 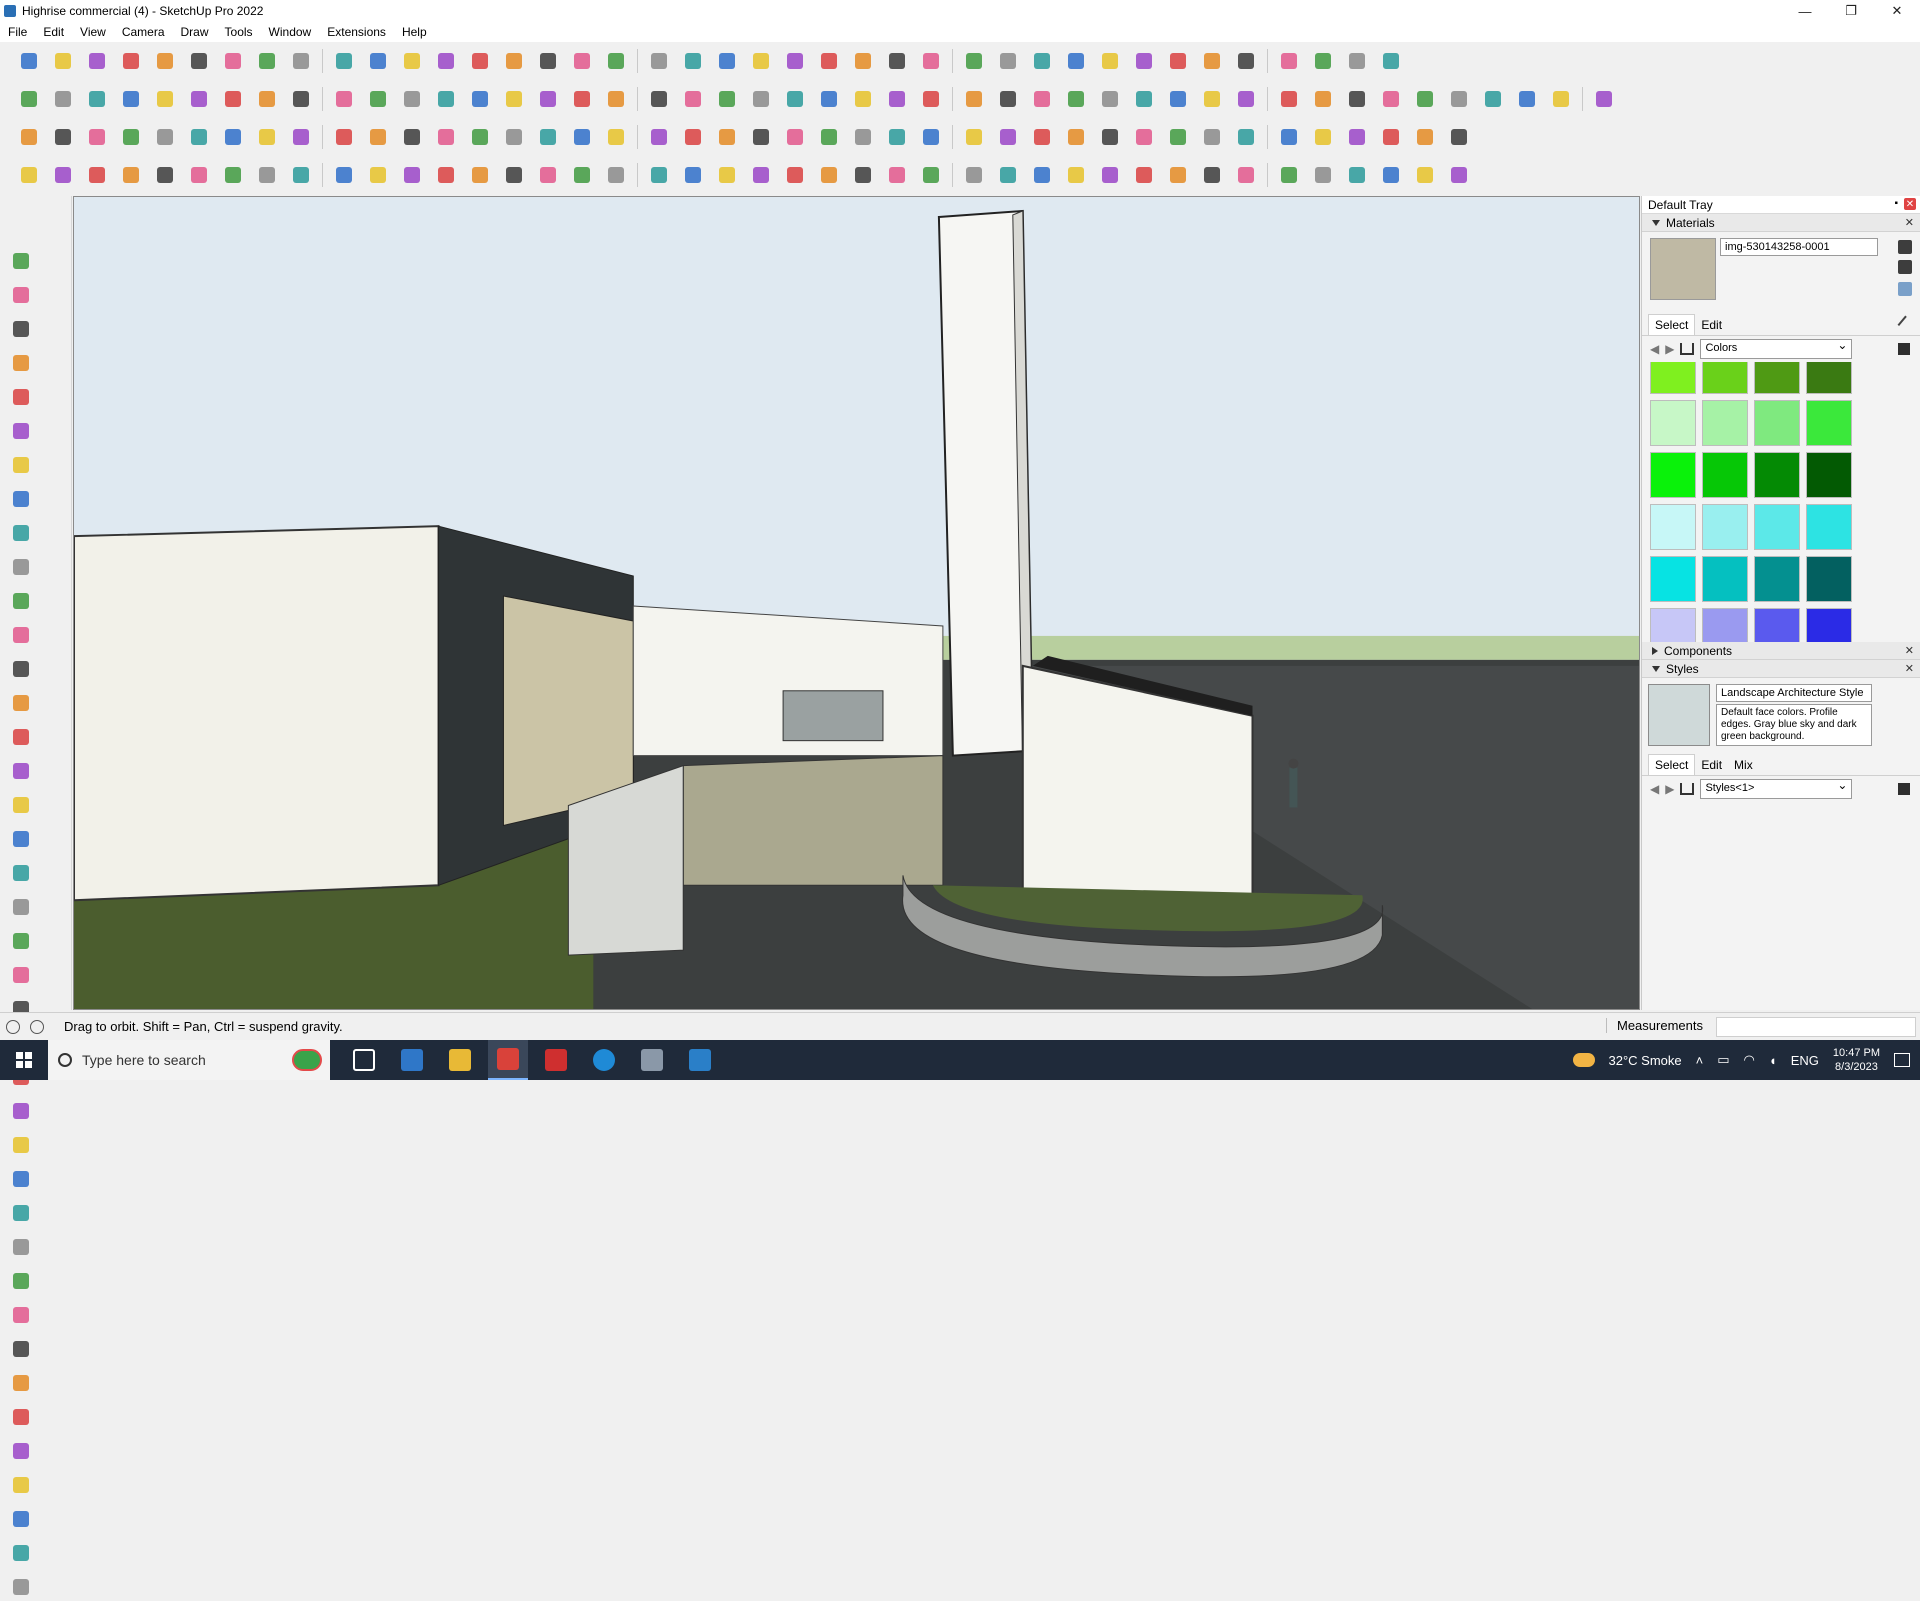 I want to click on forward-arrow-icon: ▶, so click(x=1669, y=349).